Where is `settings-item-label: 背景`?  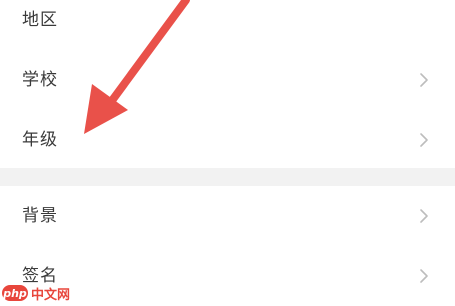 settings-item-label: 背景 is located at coordinates (40, 216).